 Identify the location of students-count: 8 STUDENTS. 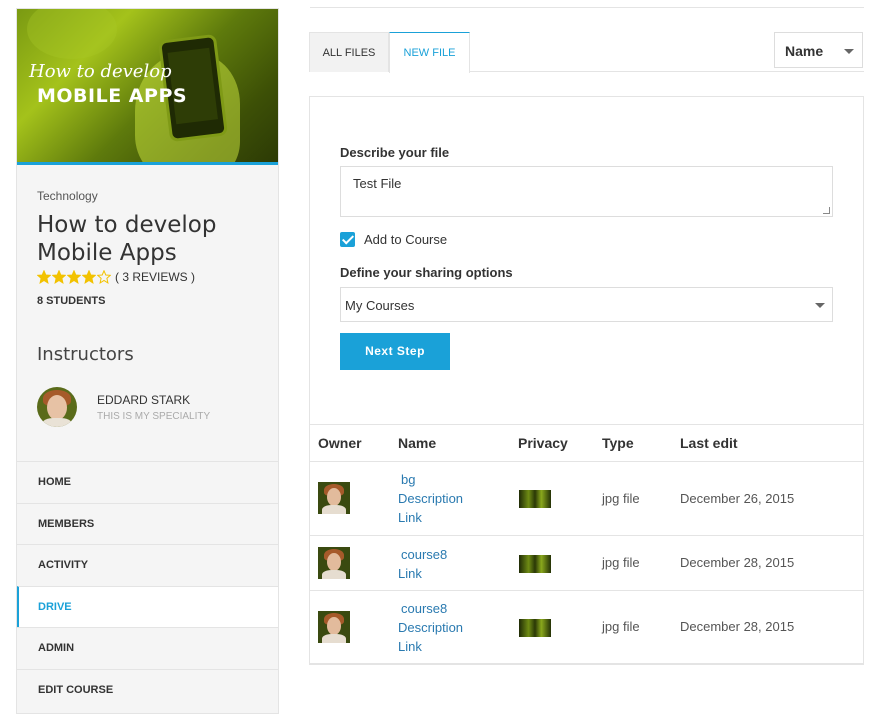
(71, 301).